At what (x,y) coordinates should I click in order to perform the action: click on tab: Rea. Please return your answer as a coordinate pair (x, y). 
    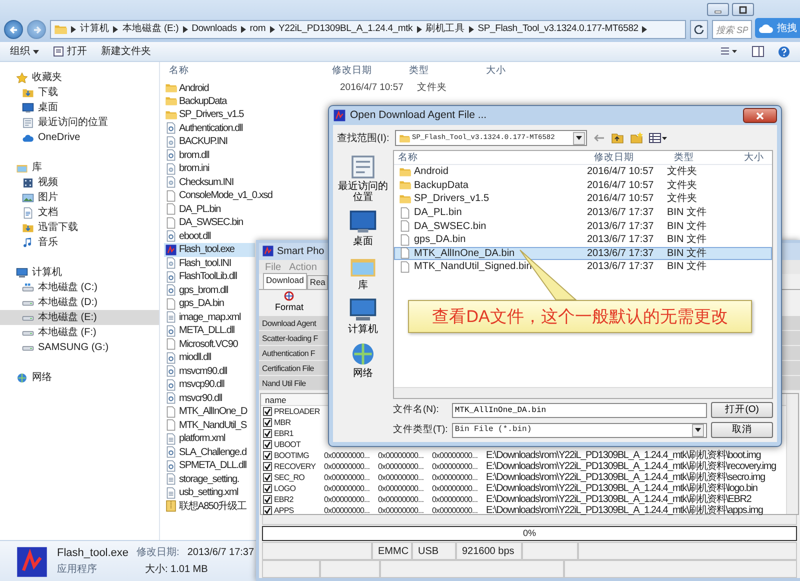
    Looking at the image, I should click on (317, 281).